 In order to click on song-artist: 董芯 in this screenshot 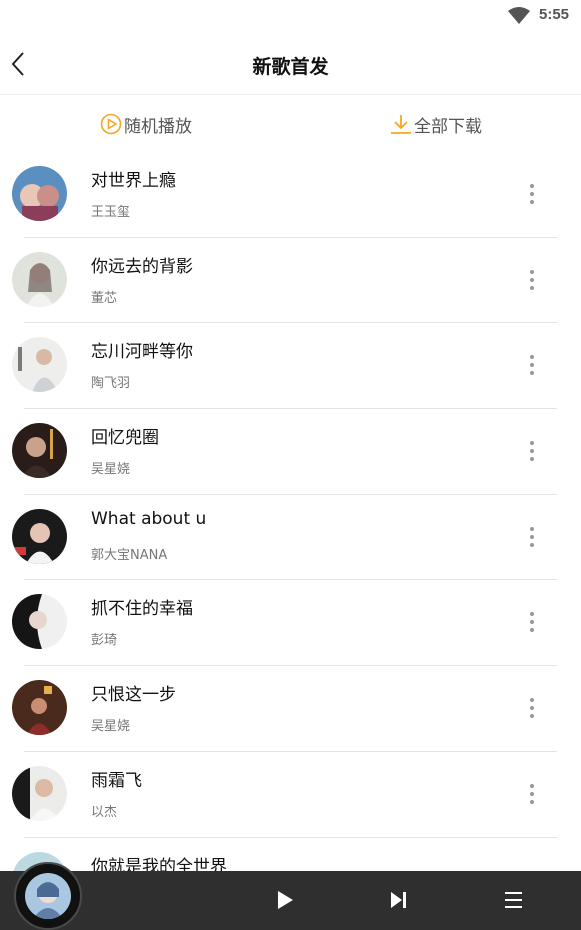, I will do `click(104, 298)`.